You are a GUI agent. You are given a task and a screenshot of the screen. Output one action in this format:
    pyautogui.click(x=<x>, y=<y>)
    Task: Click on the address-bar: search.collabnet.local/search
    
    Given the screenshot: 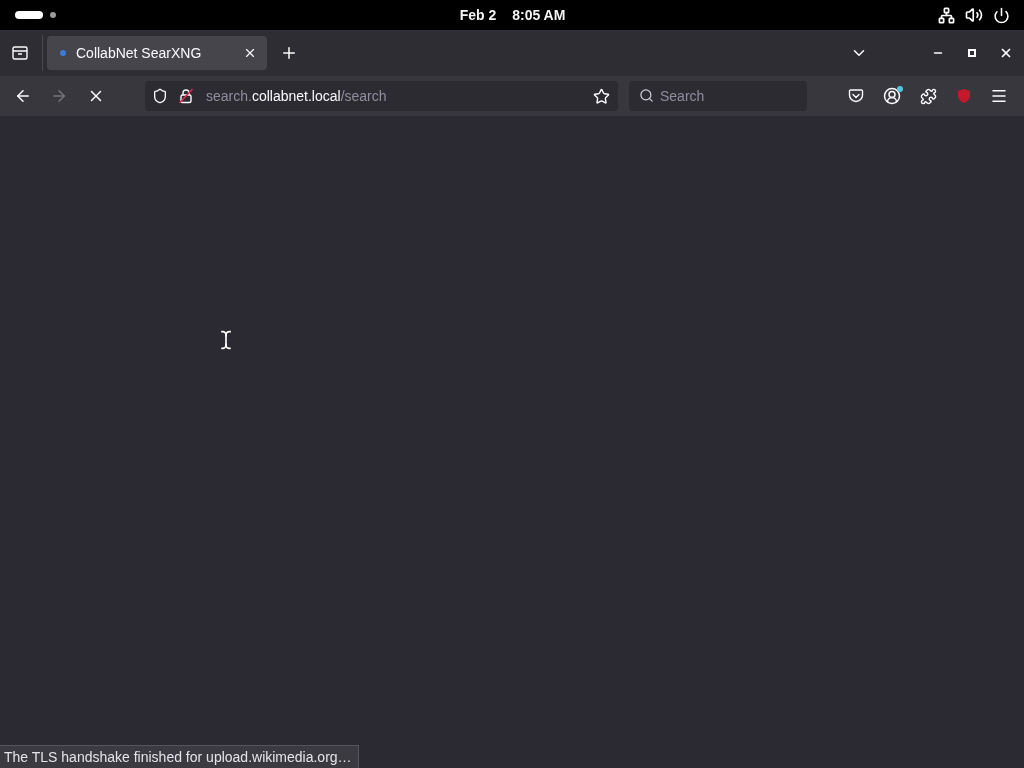 What is the action you would take?
    pyautogui.click(x=381, y=96)
    